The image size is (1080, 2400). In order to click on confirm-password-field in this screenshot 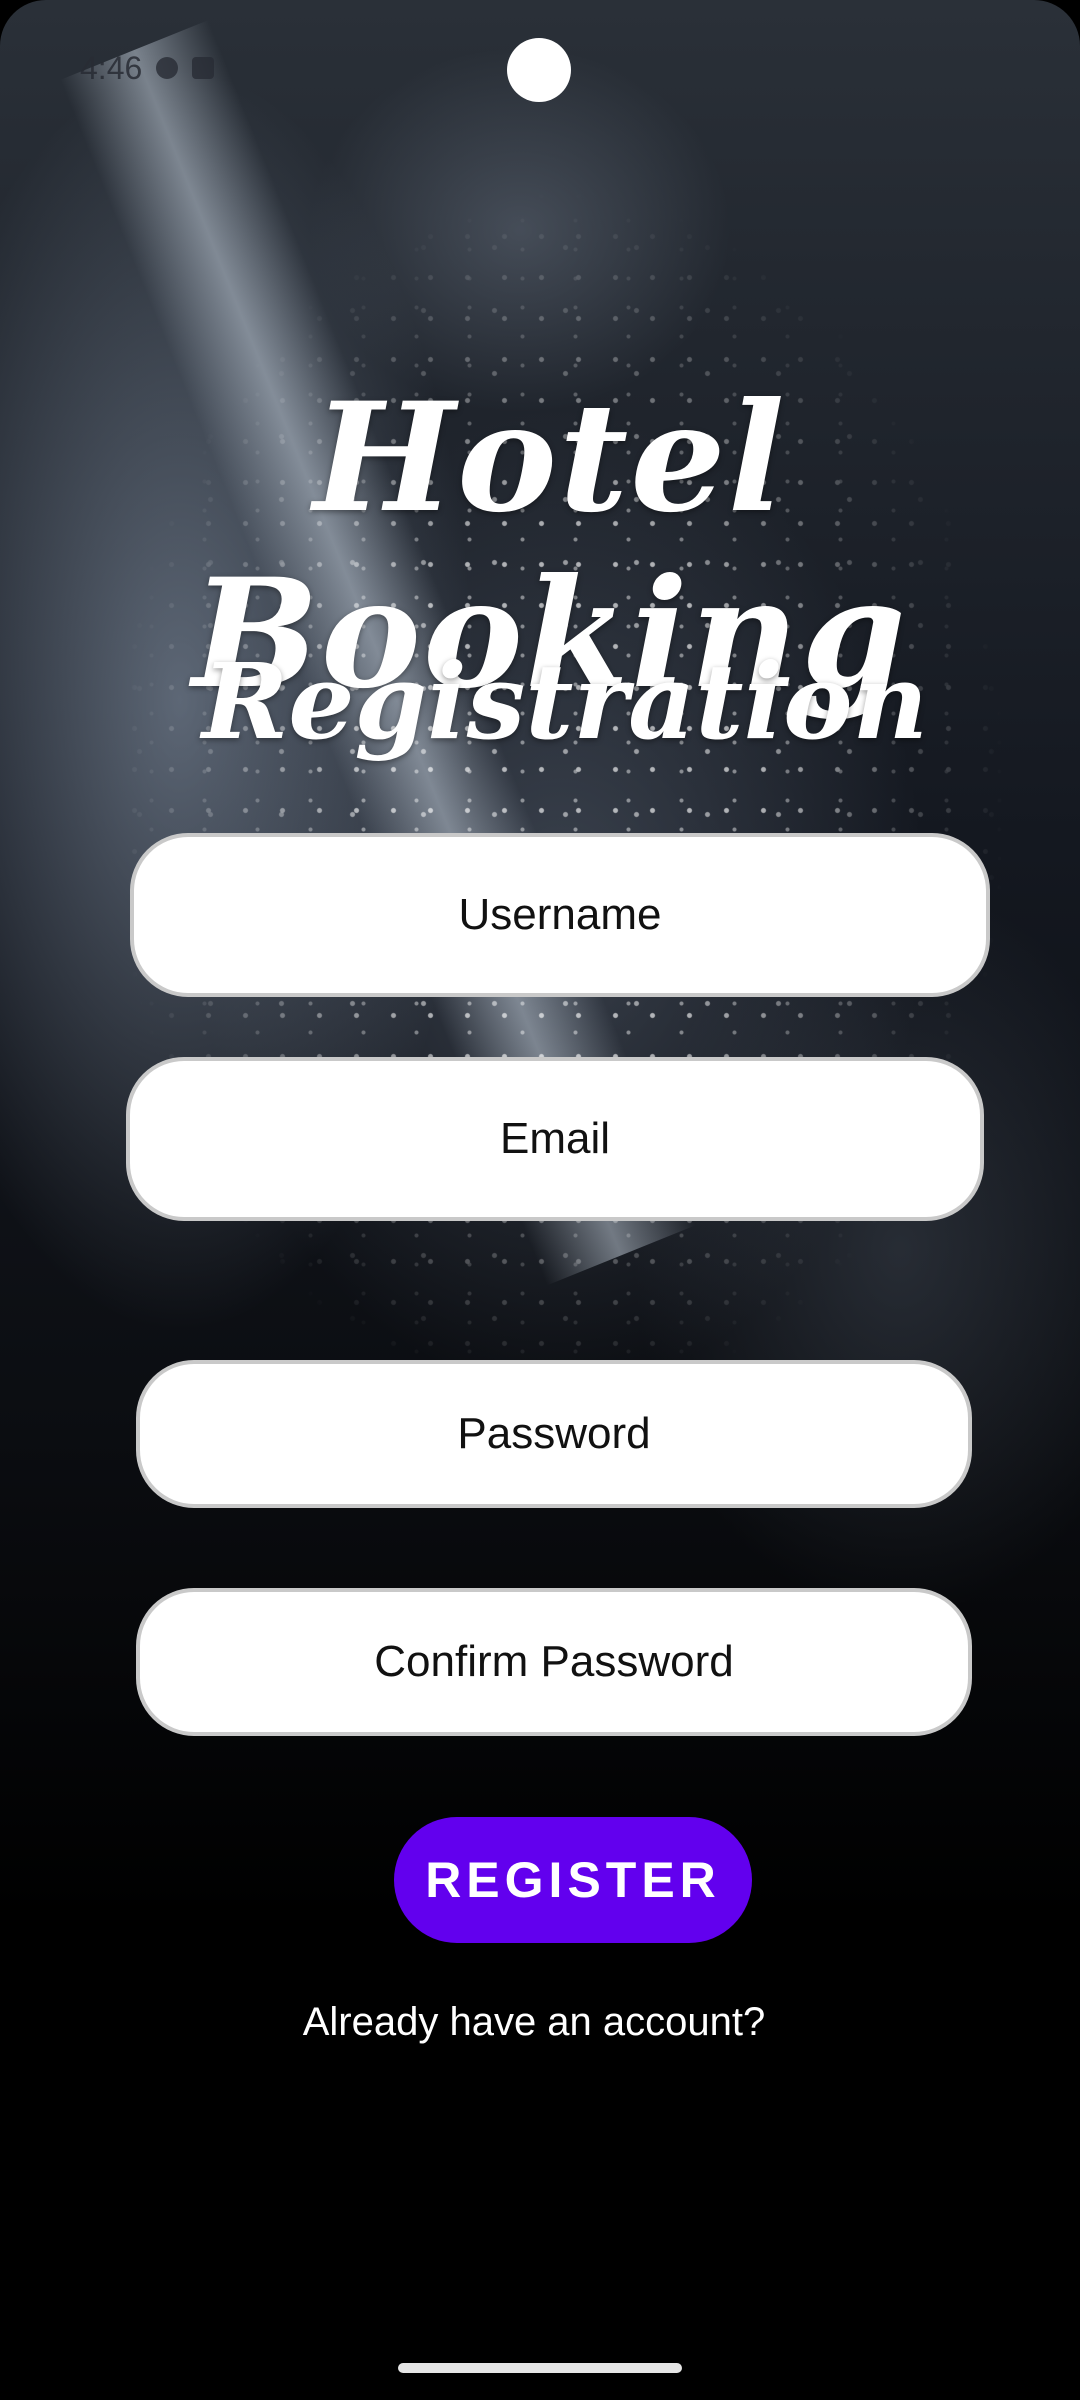, I will do `click(554, 1662)`.